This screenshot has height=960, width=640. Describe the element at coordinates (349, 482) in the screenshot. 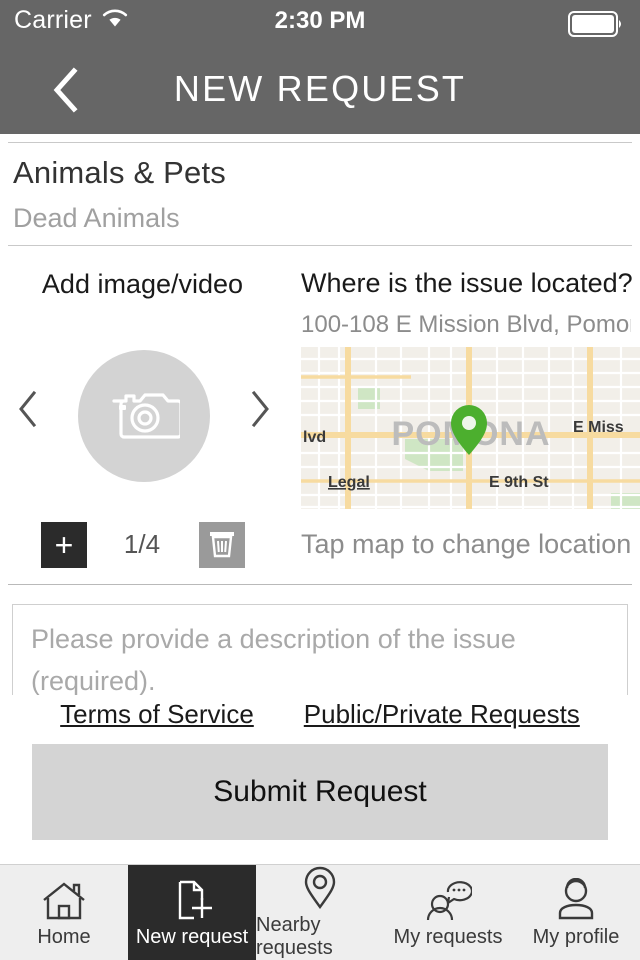

I see `svg-text: Legal` at that location.